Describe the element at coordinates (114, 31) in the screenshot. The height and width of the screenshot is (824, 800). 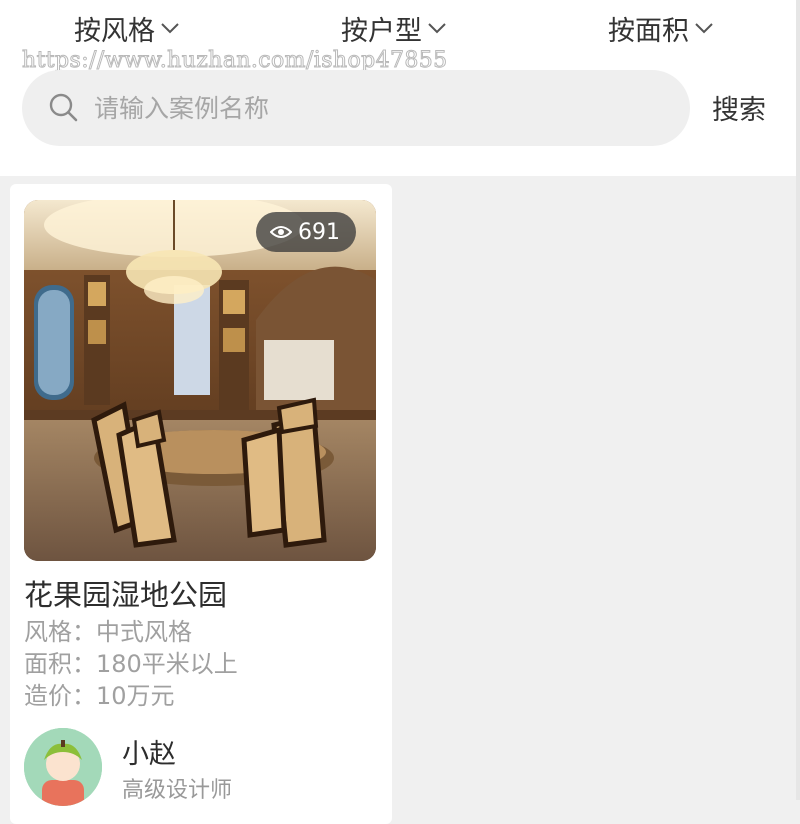
I see `filter-style-label: 按风格` at that location.